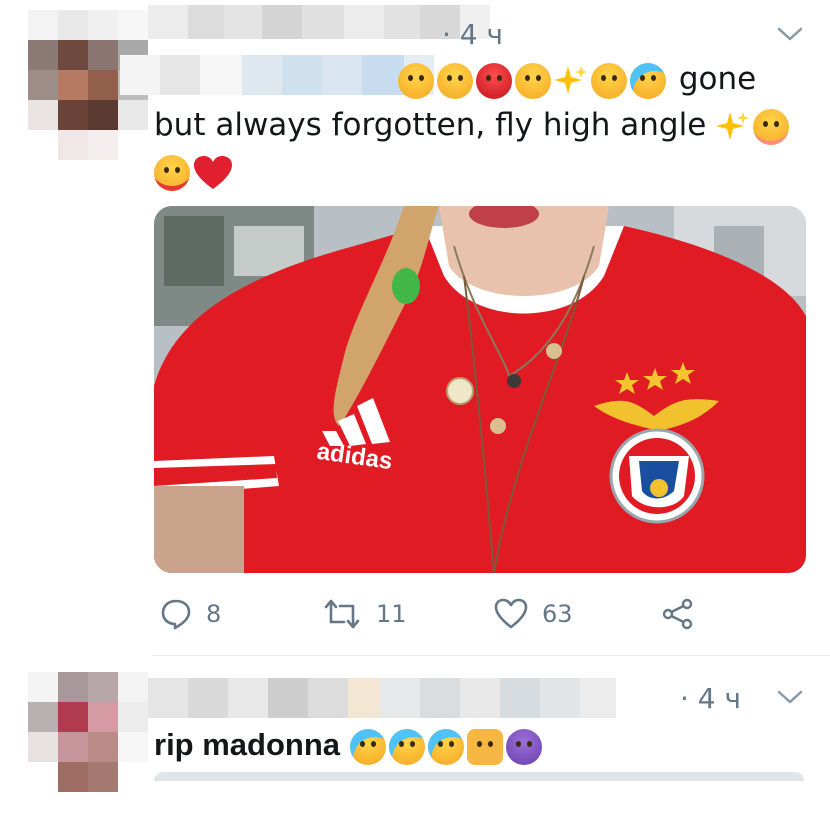 The height and width of the screenshot is (822, 830). What do you see at coordinates (214, 614) in the screenshot?
I see `reply-count: 8` at bounding box center [214, 614].